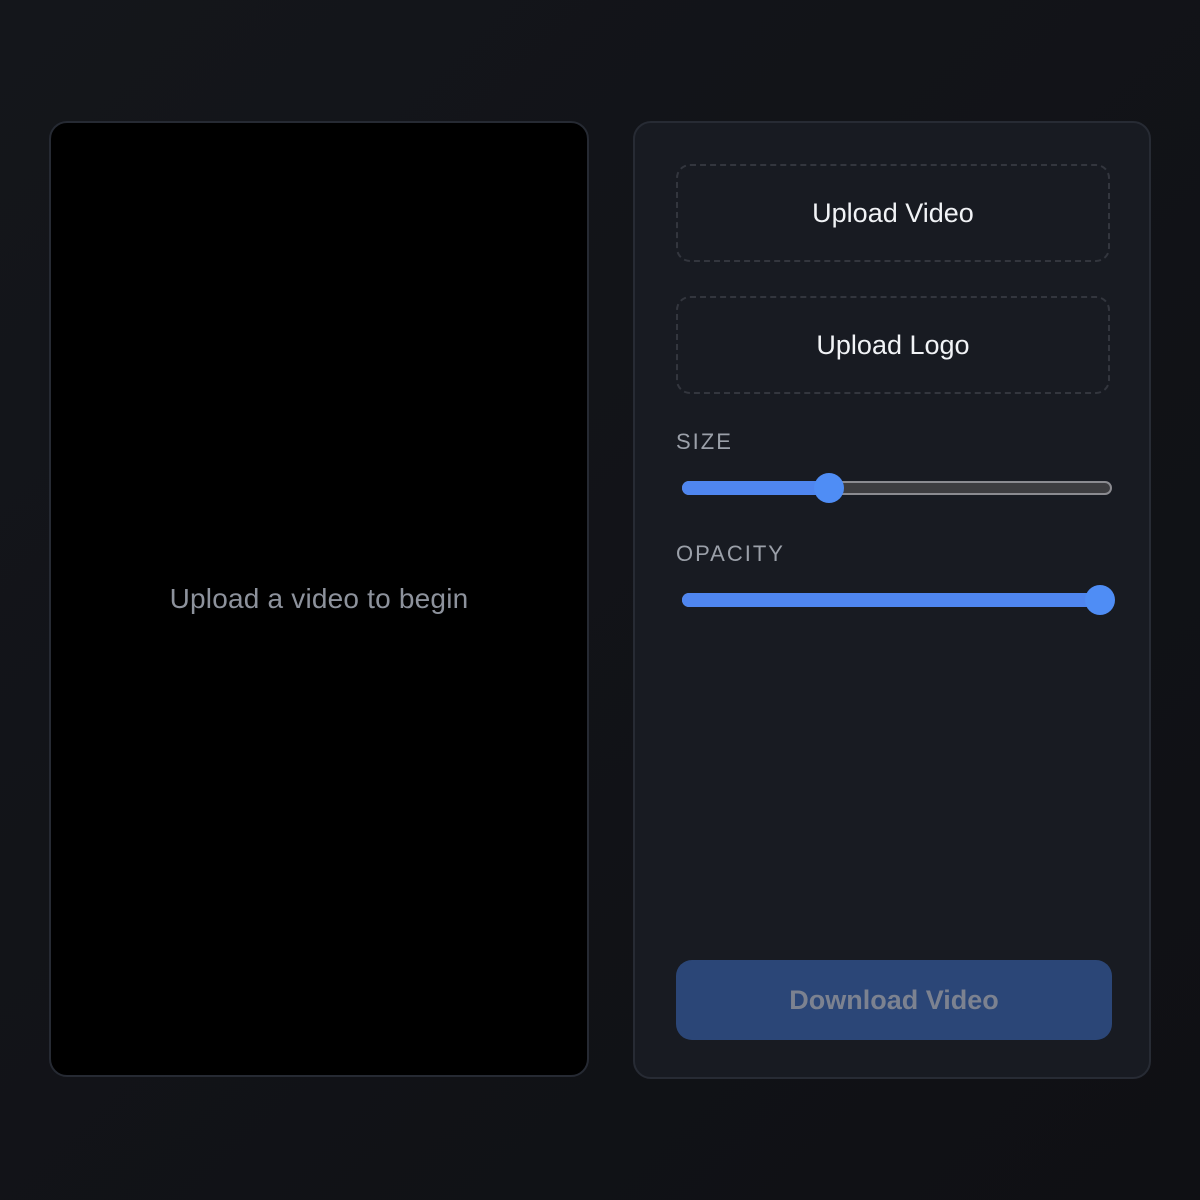 This screenshot has height=1200, width=1200. I want to click on upload-logo-button: Upload Logo, so click(893, 345).